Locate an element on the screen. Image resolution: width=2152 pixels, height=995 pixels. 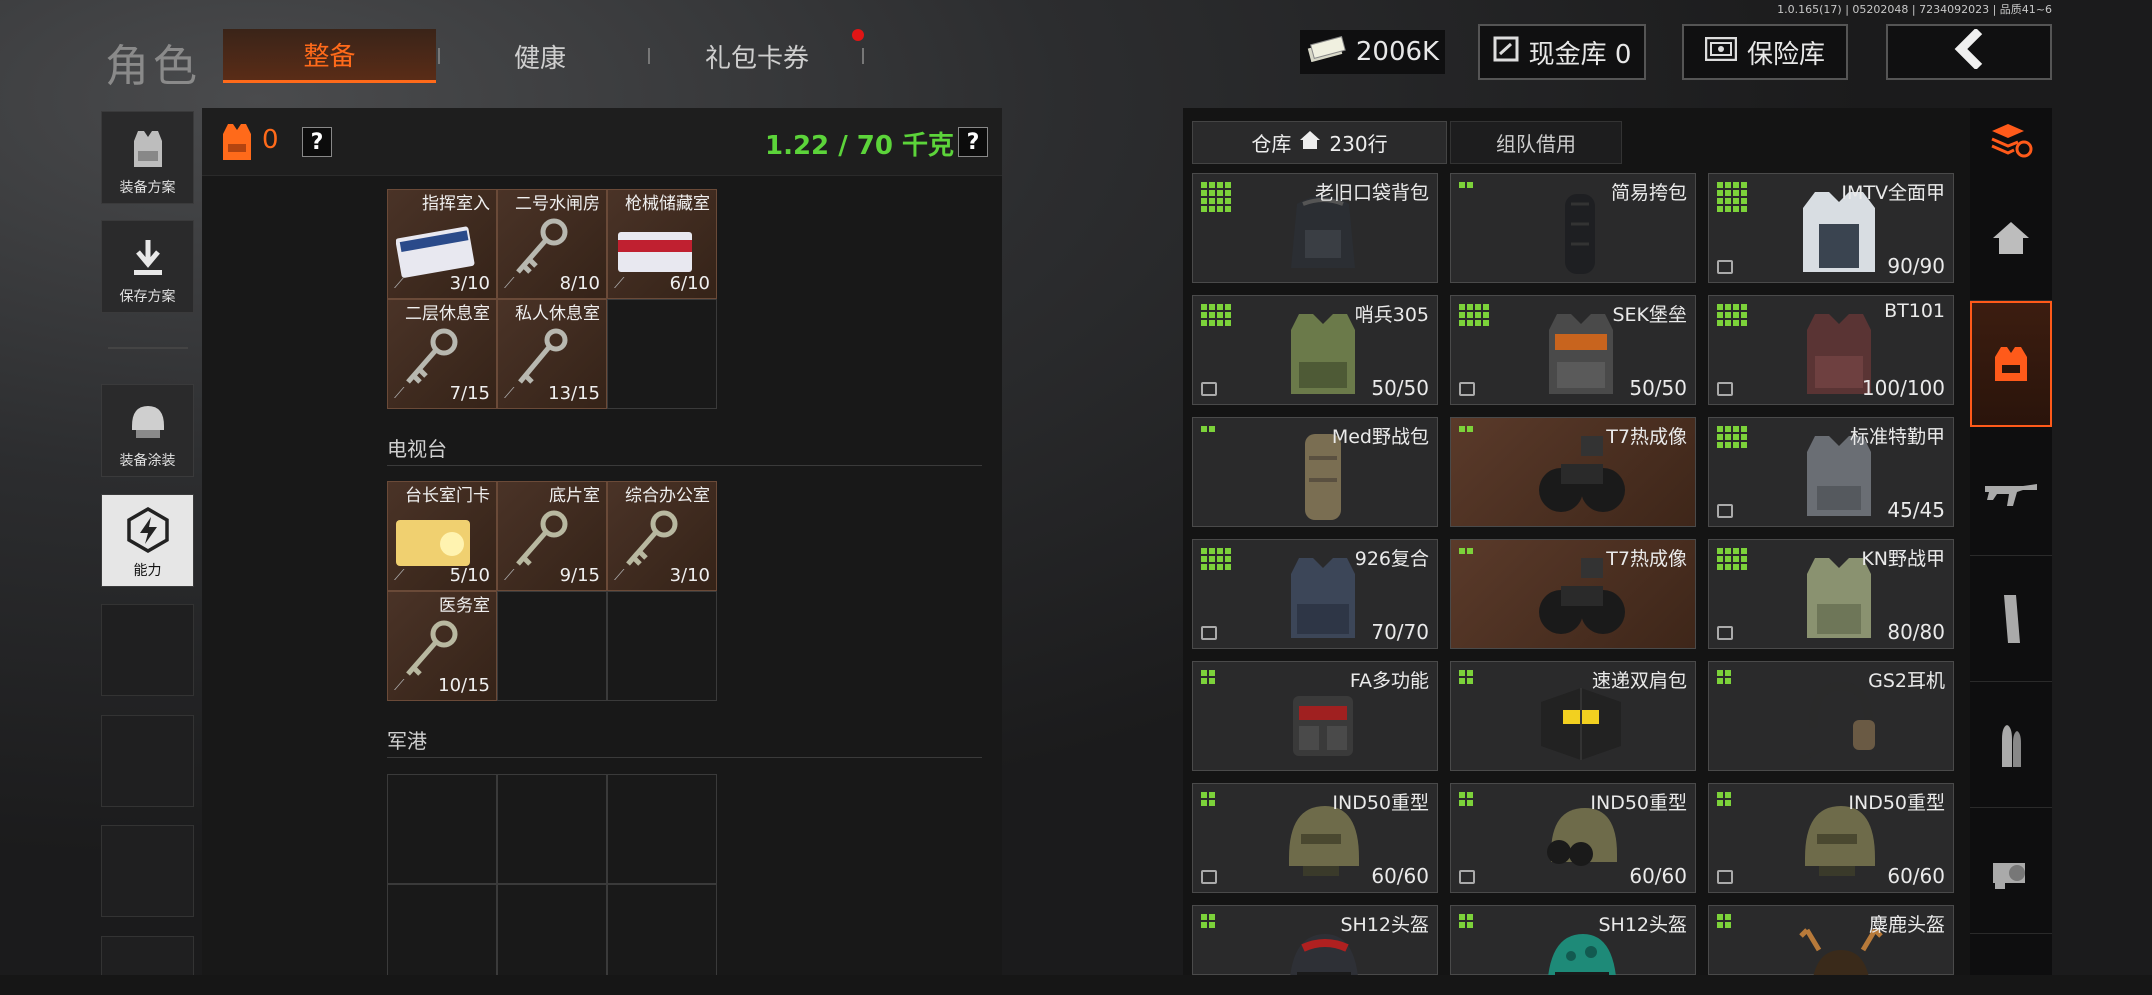
key-name: 二层休息室 is located at coordinates (447, 314).